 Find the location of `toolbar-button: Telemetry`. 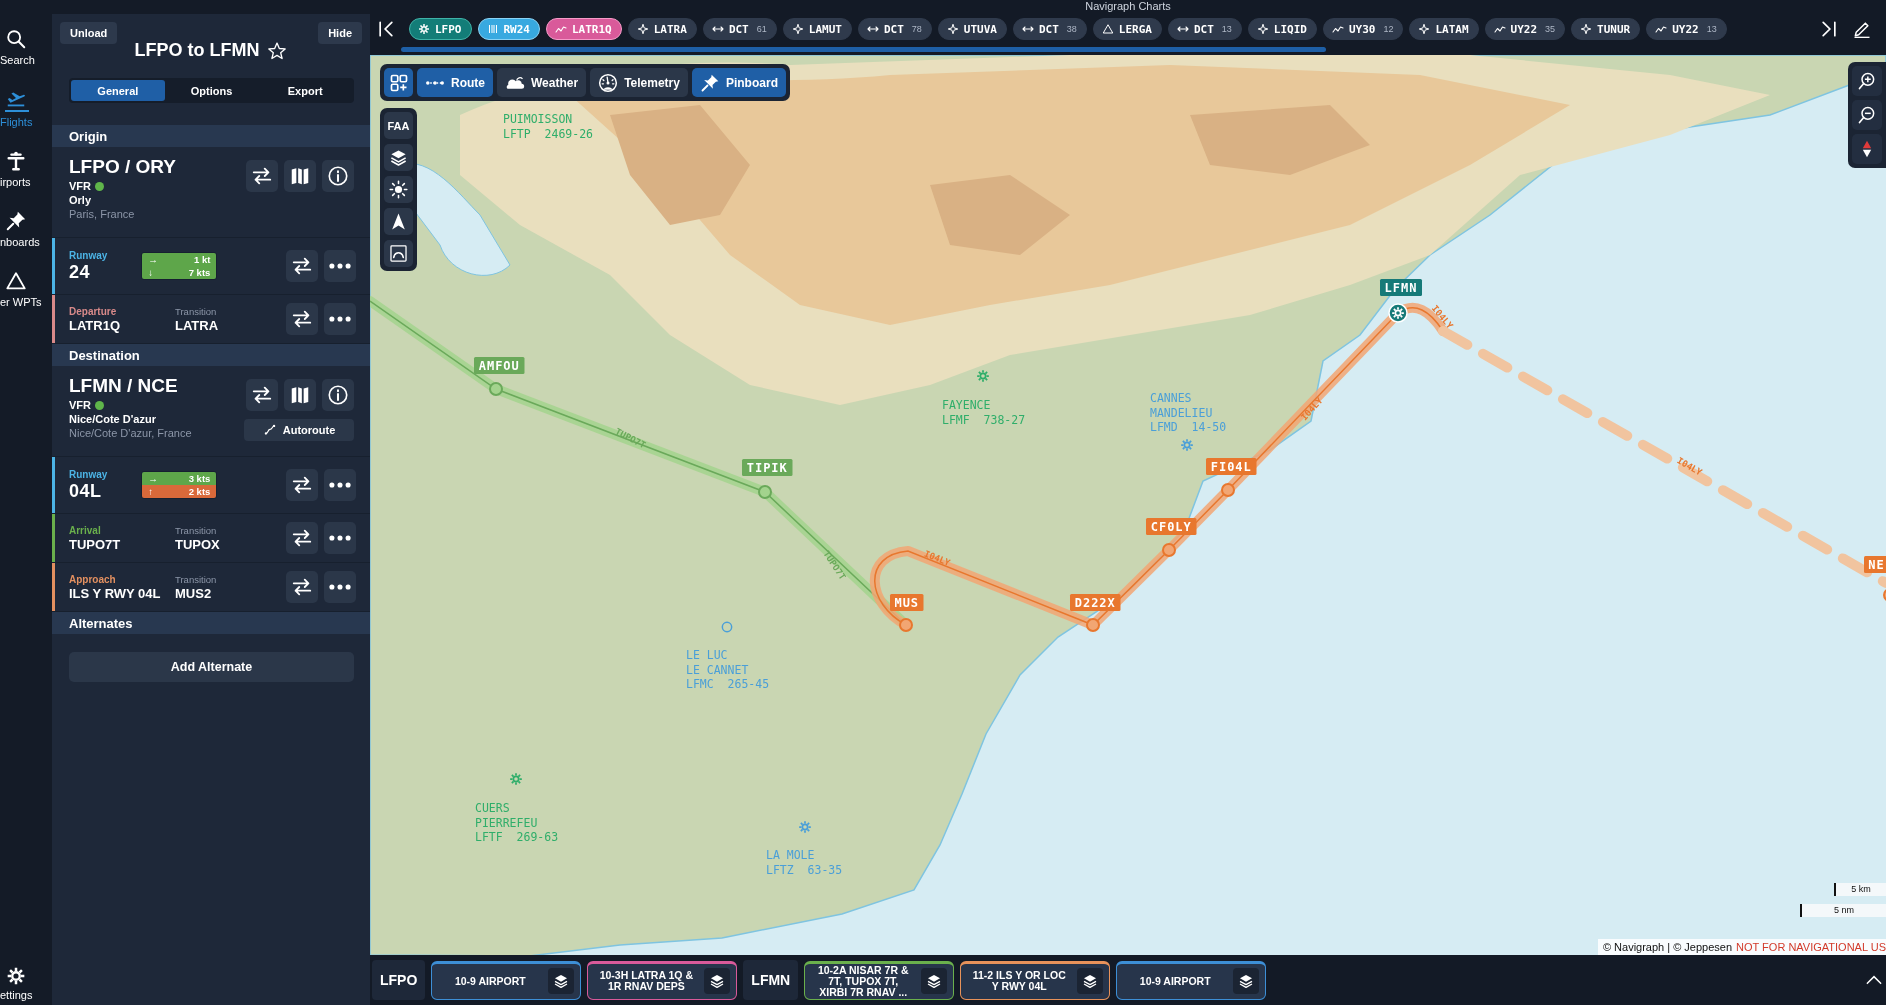

toolbar-button: Telemetry is located at coordinates (639, 82).